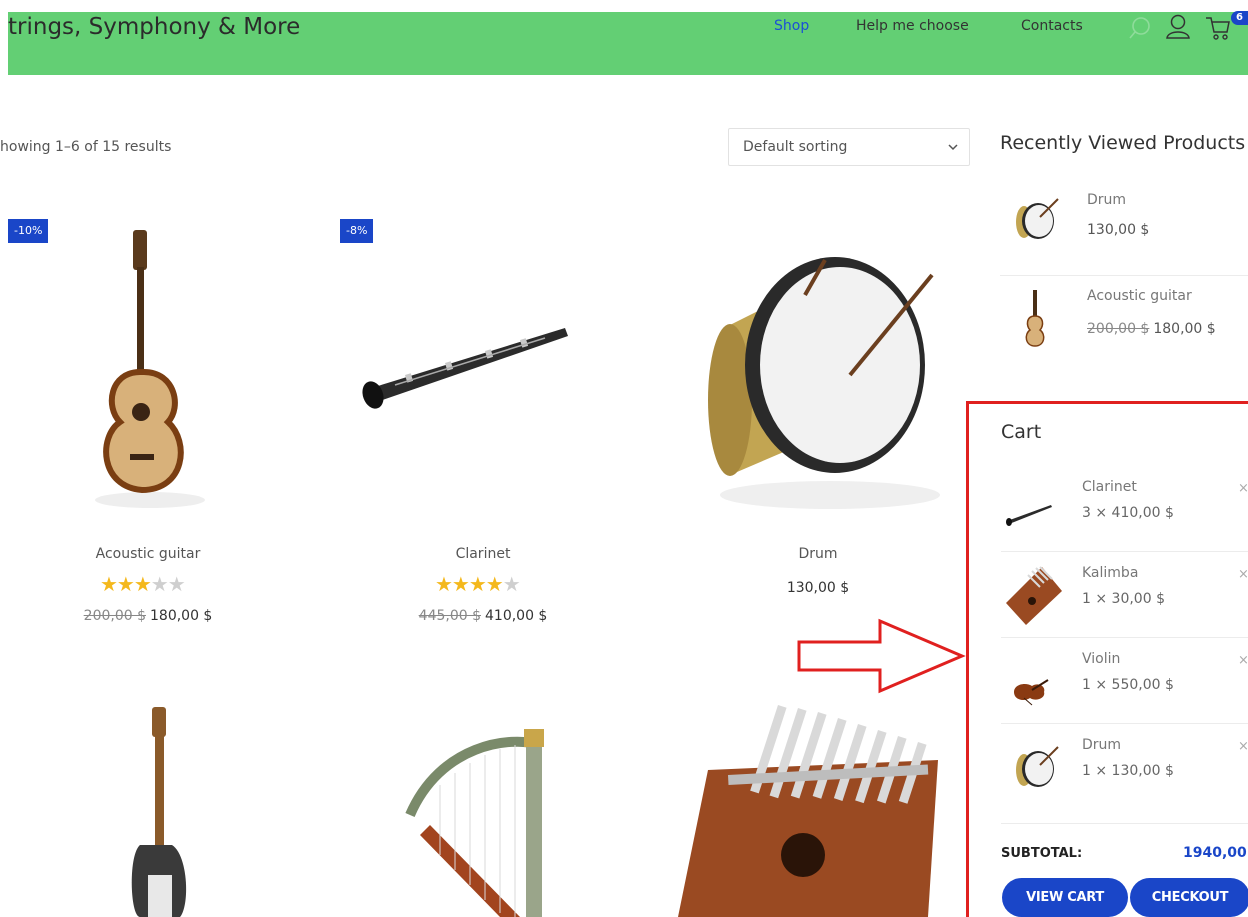 The width and height of the screenshot is (1248, 917). Describe the element at coordinates (148, 554) in the screenshot. I see `product-name: Acoustic guitar` at that location.